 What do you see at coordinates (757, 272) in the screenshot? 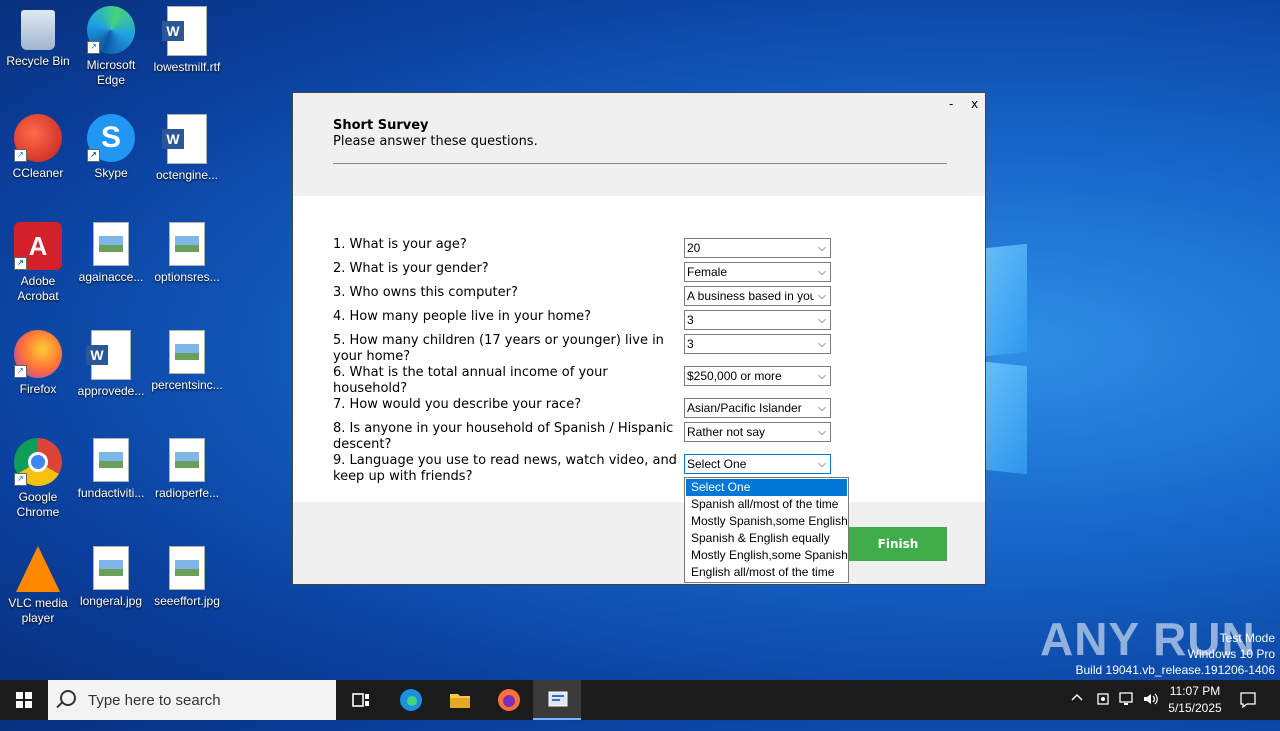
I see `gender-select: Female ⌵` at bounding box center [757, 272].